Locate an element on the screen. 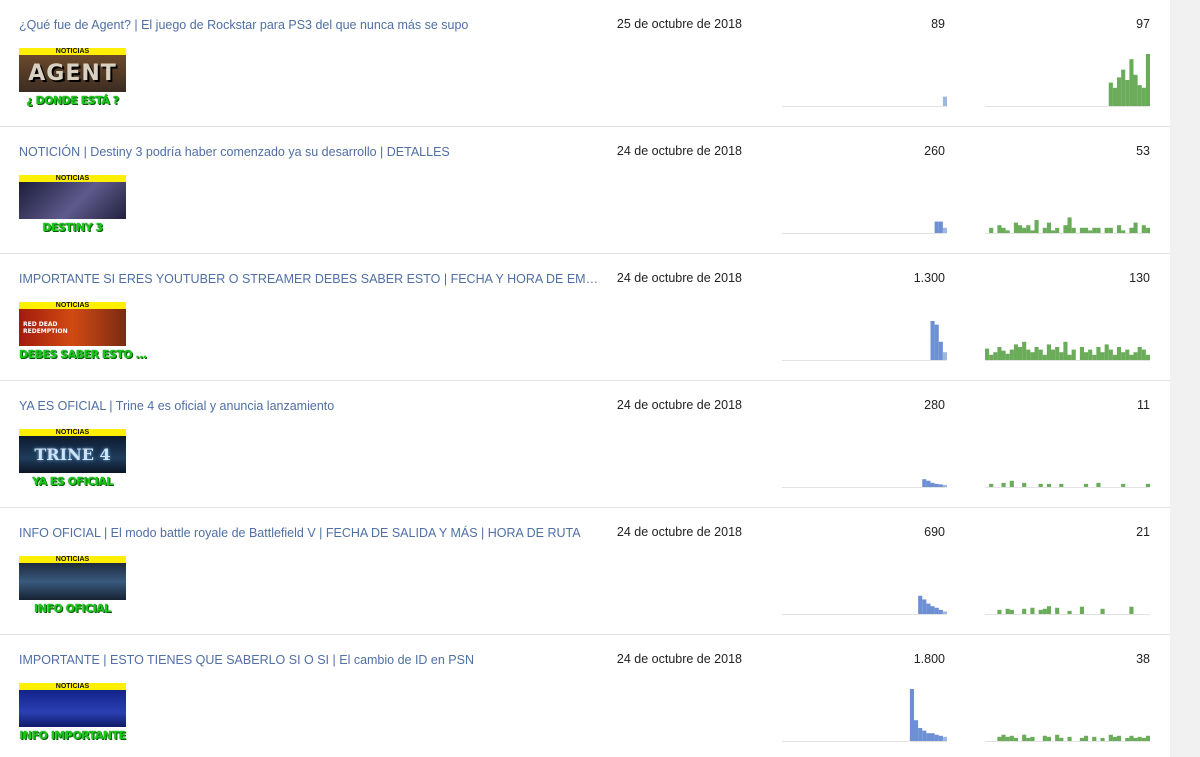 This screenshot has height=757, width=1200. video-thumbnail: NOTICIAS AGENT ¿ DONDE ESTÁ ? is located at coordinates (72, 79).